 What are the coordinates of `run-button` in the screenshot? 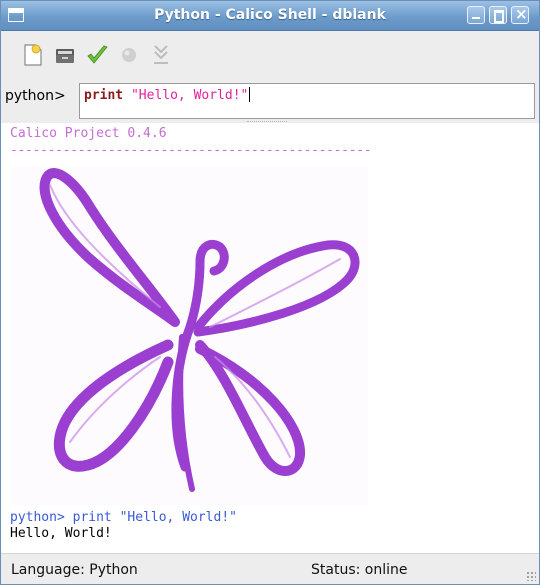 It's located at (97, 55).